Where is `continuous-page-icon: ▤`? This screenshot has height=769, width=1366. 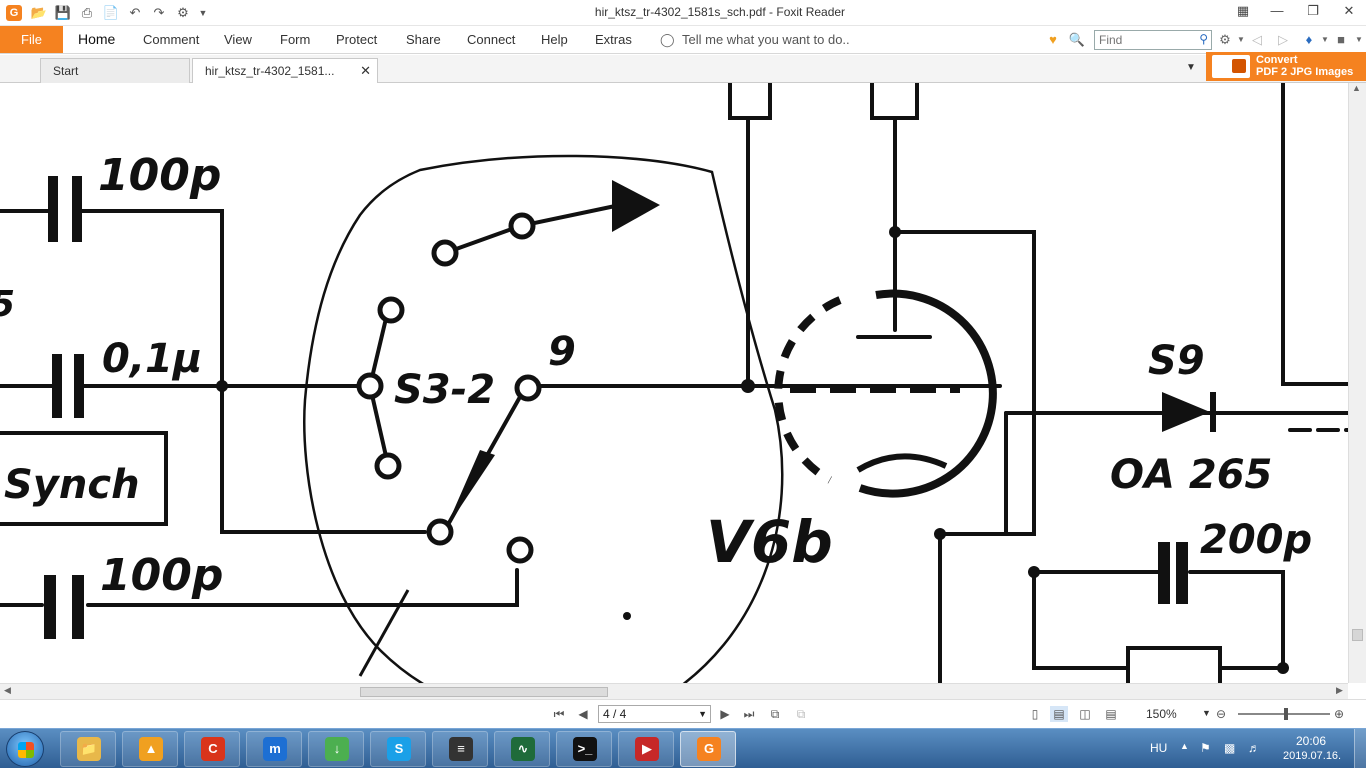 continuous-page-icon: ▤ is located at coordinates (1059, 714).